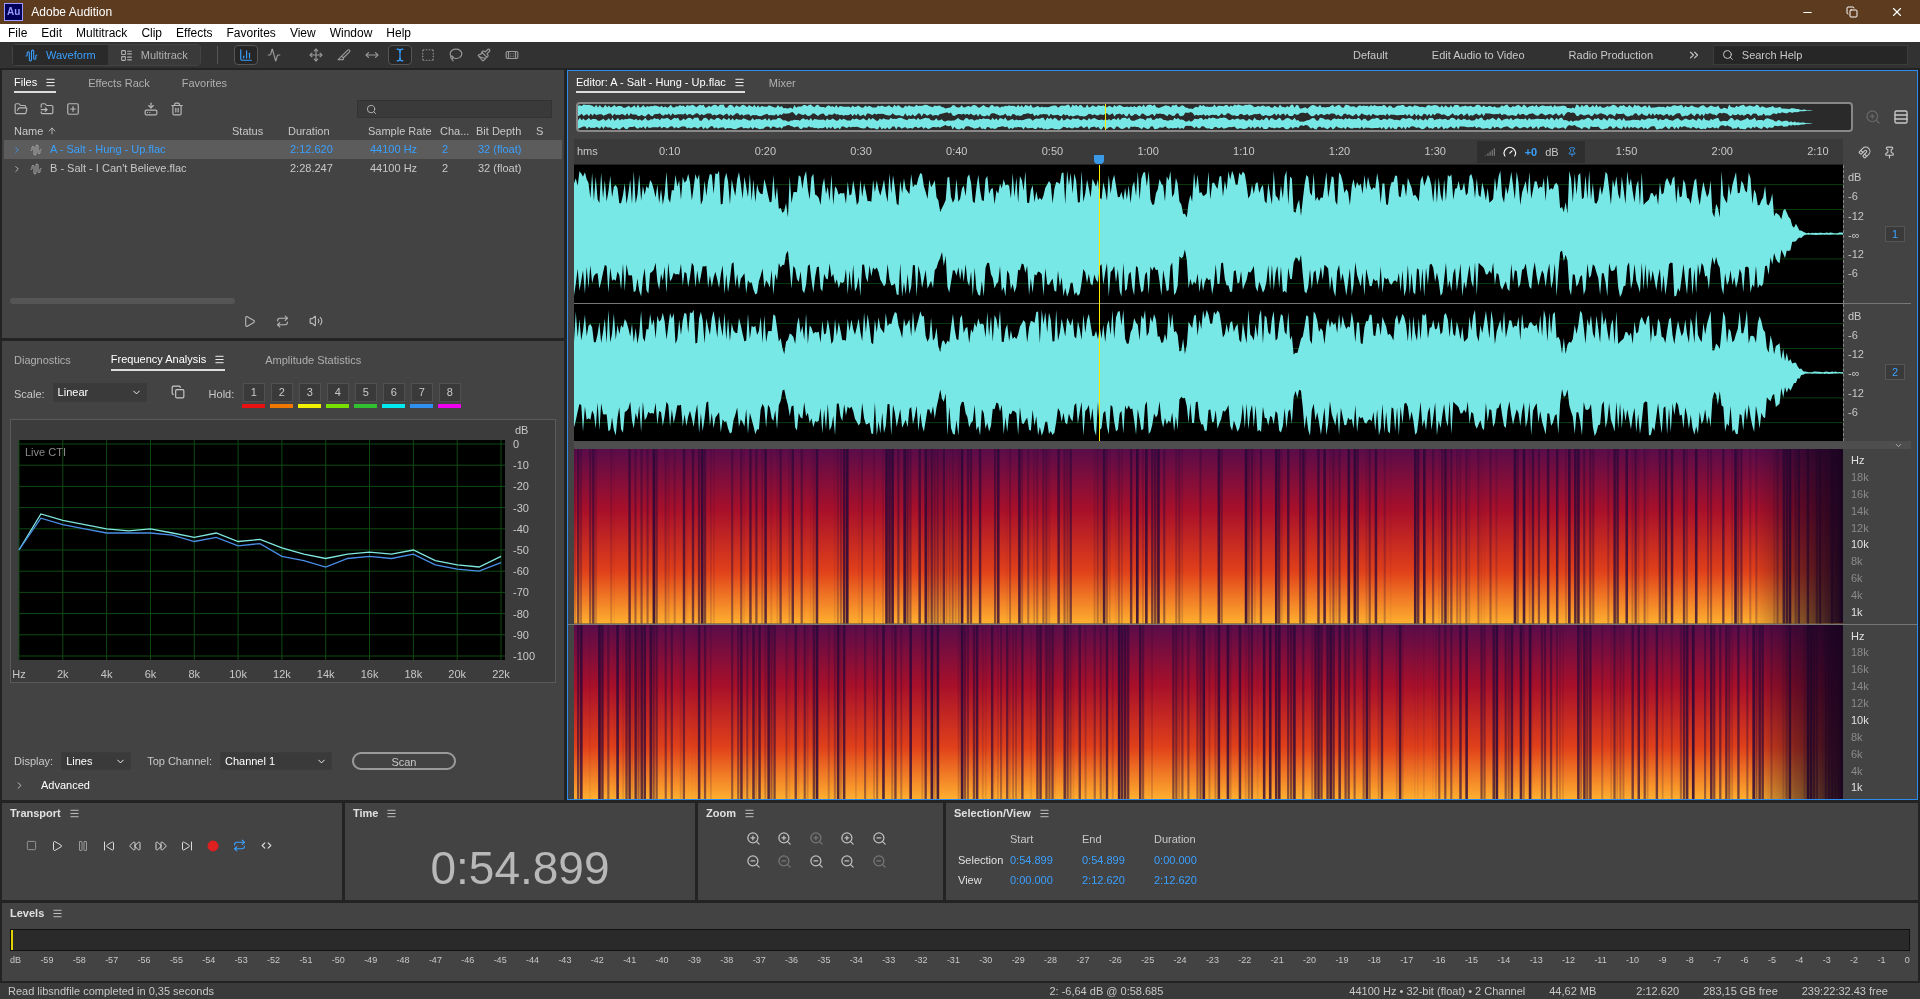 This screenshot has height=999, width=1920. Describe the element at coordinates (1478, 55) in the screenshot. I see `workspace-tab: Edit Audio to Video` at that location.